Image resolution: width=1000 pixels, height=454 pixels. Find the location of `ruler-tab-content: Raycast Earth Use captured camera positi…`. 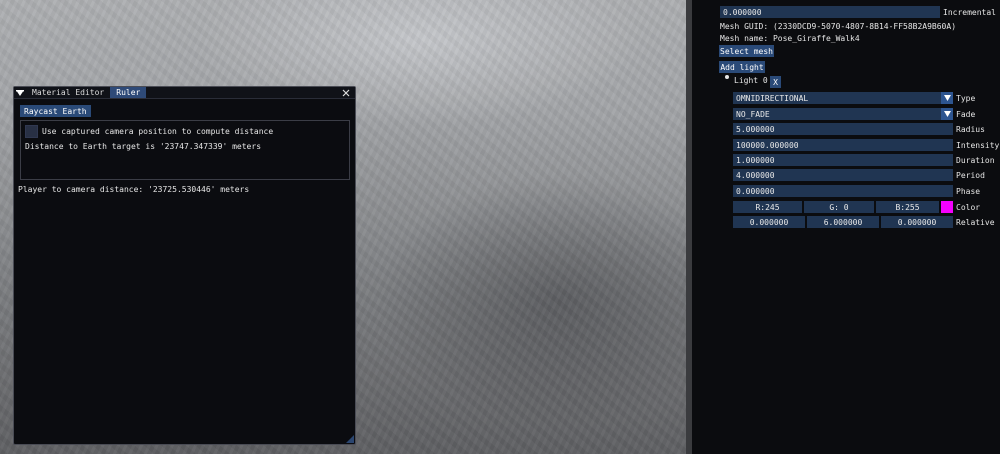

ruler-tab-content: Raycast Earth Use captured camera positi… is located at coordinates (184, 149).